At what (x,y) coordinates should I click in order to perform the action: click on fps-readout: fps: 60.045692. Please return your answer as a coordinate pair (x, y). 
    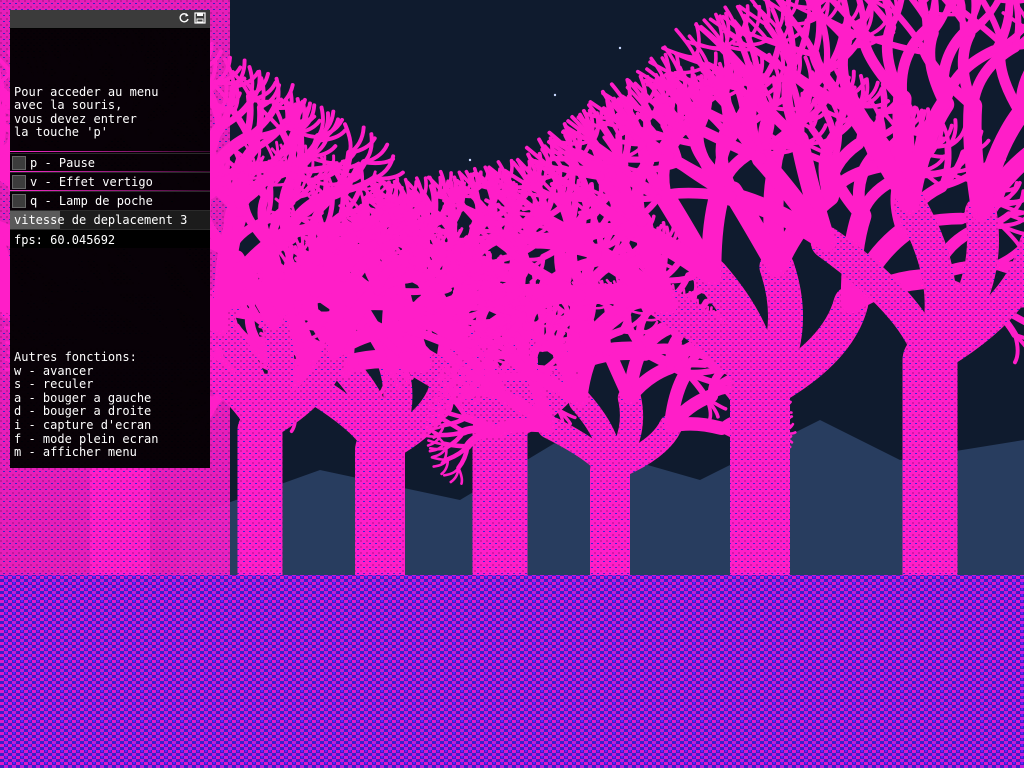
    Looking at the image, I should click on (110, 238).